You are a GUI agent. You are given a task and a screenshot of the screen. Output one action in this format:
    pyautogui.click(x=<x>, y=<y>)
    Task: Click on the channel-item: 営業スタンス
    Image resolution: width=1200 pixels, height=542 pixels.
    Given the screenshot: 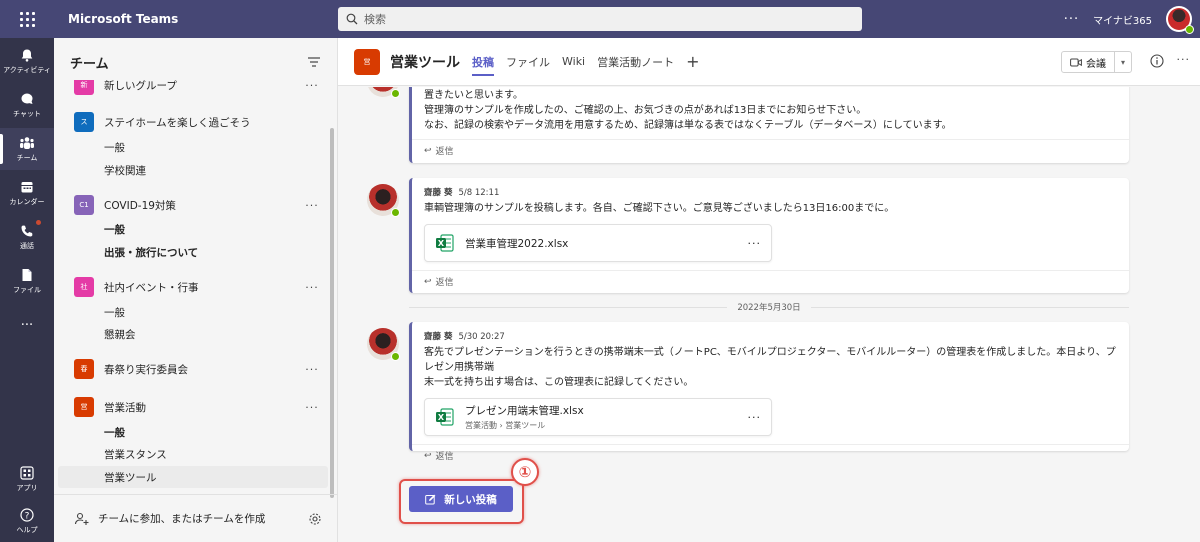 What is the action you would take?
    pyautogui.click(x=135, y=454)
    